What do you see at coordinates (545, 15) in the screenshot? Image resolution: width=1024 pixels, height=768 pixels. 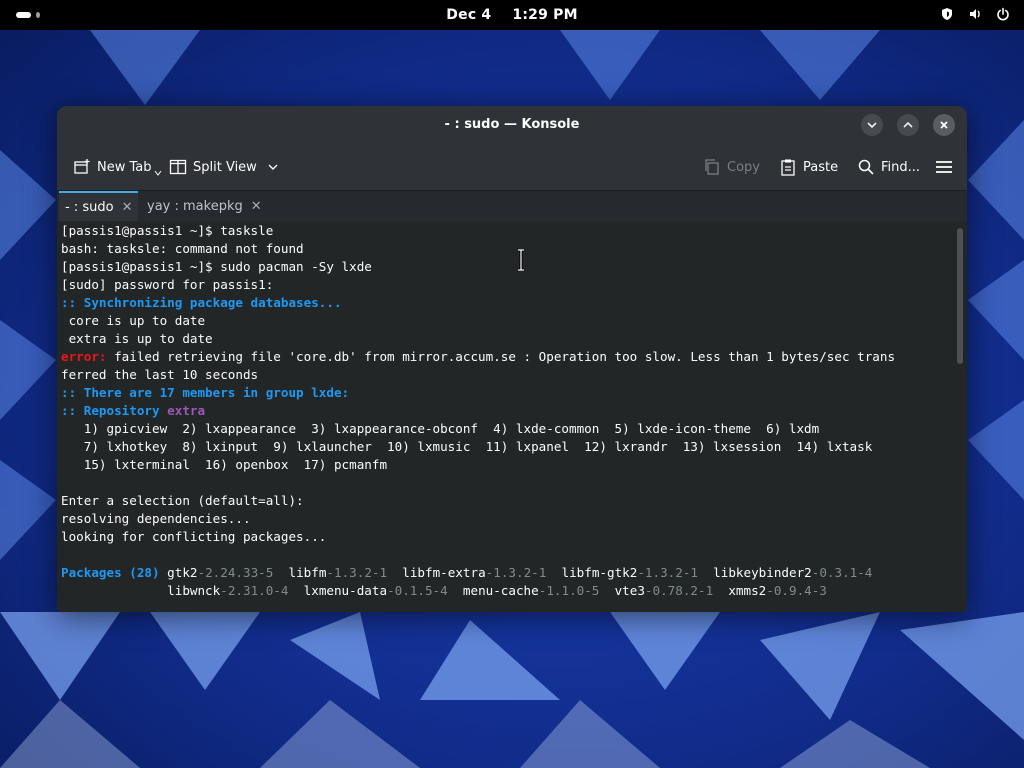 I see `clock-time: 1:29 PM` at bounding box center [545, 15].